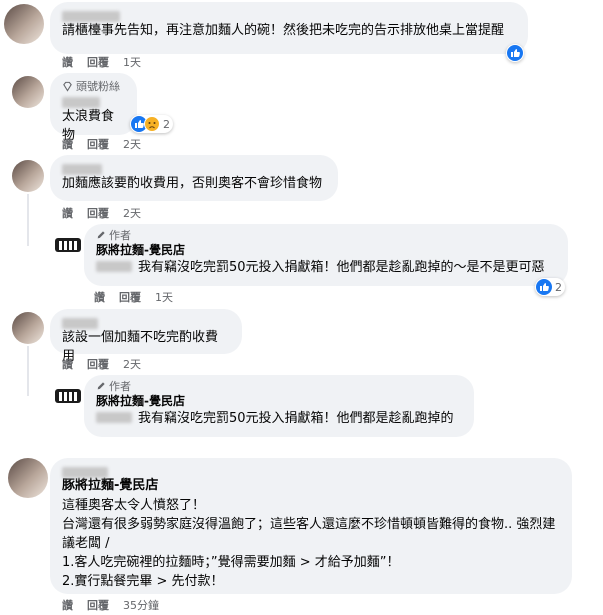 The width and height of the screenshot is (603, 615). I want to click on reply-actions: 讚 回覆 1天, so click(133, 297).